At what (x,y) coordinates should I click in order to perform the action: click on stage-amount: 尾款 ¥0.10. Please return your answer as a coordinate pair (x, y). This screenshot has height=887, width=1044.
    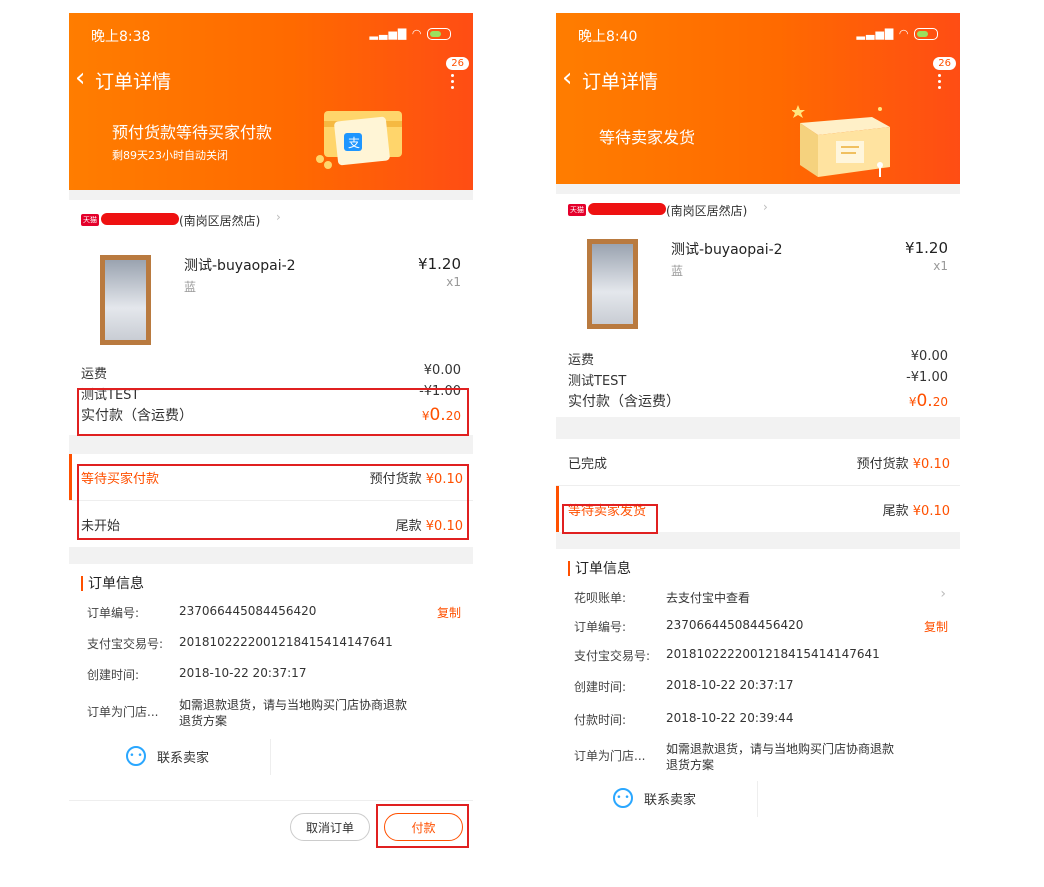
    Looking at the image, I should click on (916, 509).